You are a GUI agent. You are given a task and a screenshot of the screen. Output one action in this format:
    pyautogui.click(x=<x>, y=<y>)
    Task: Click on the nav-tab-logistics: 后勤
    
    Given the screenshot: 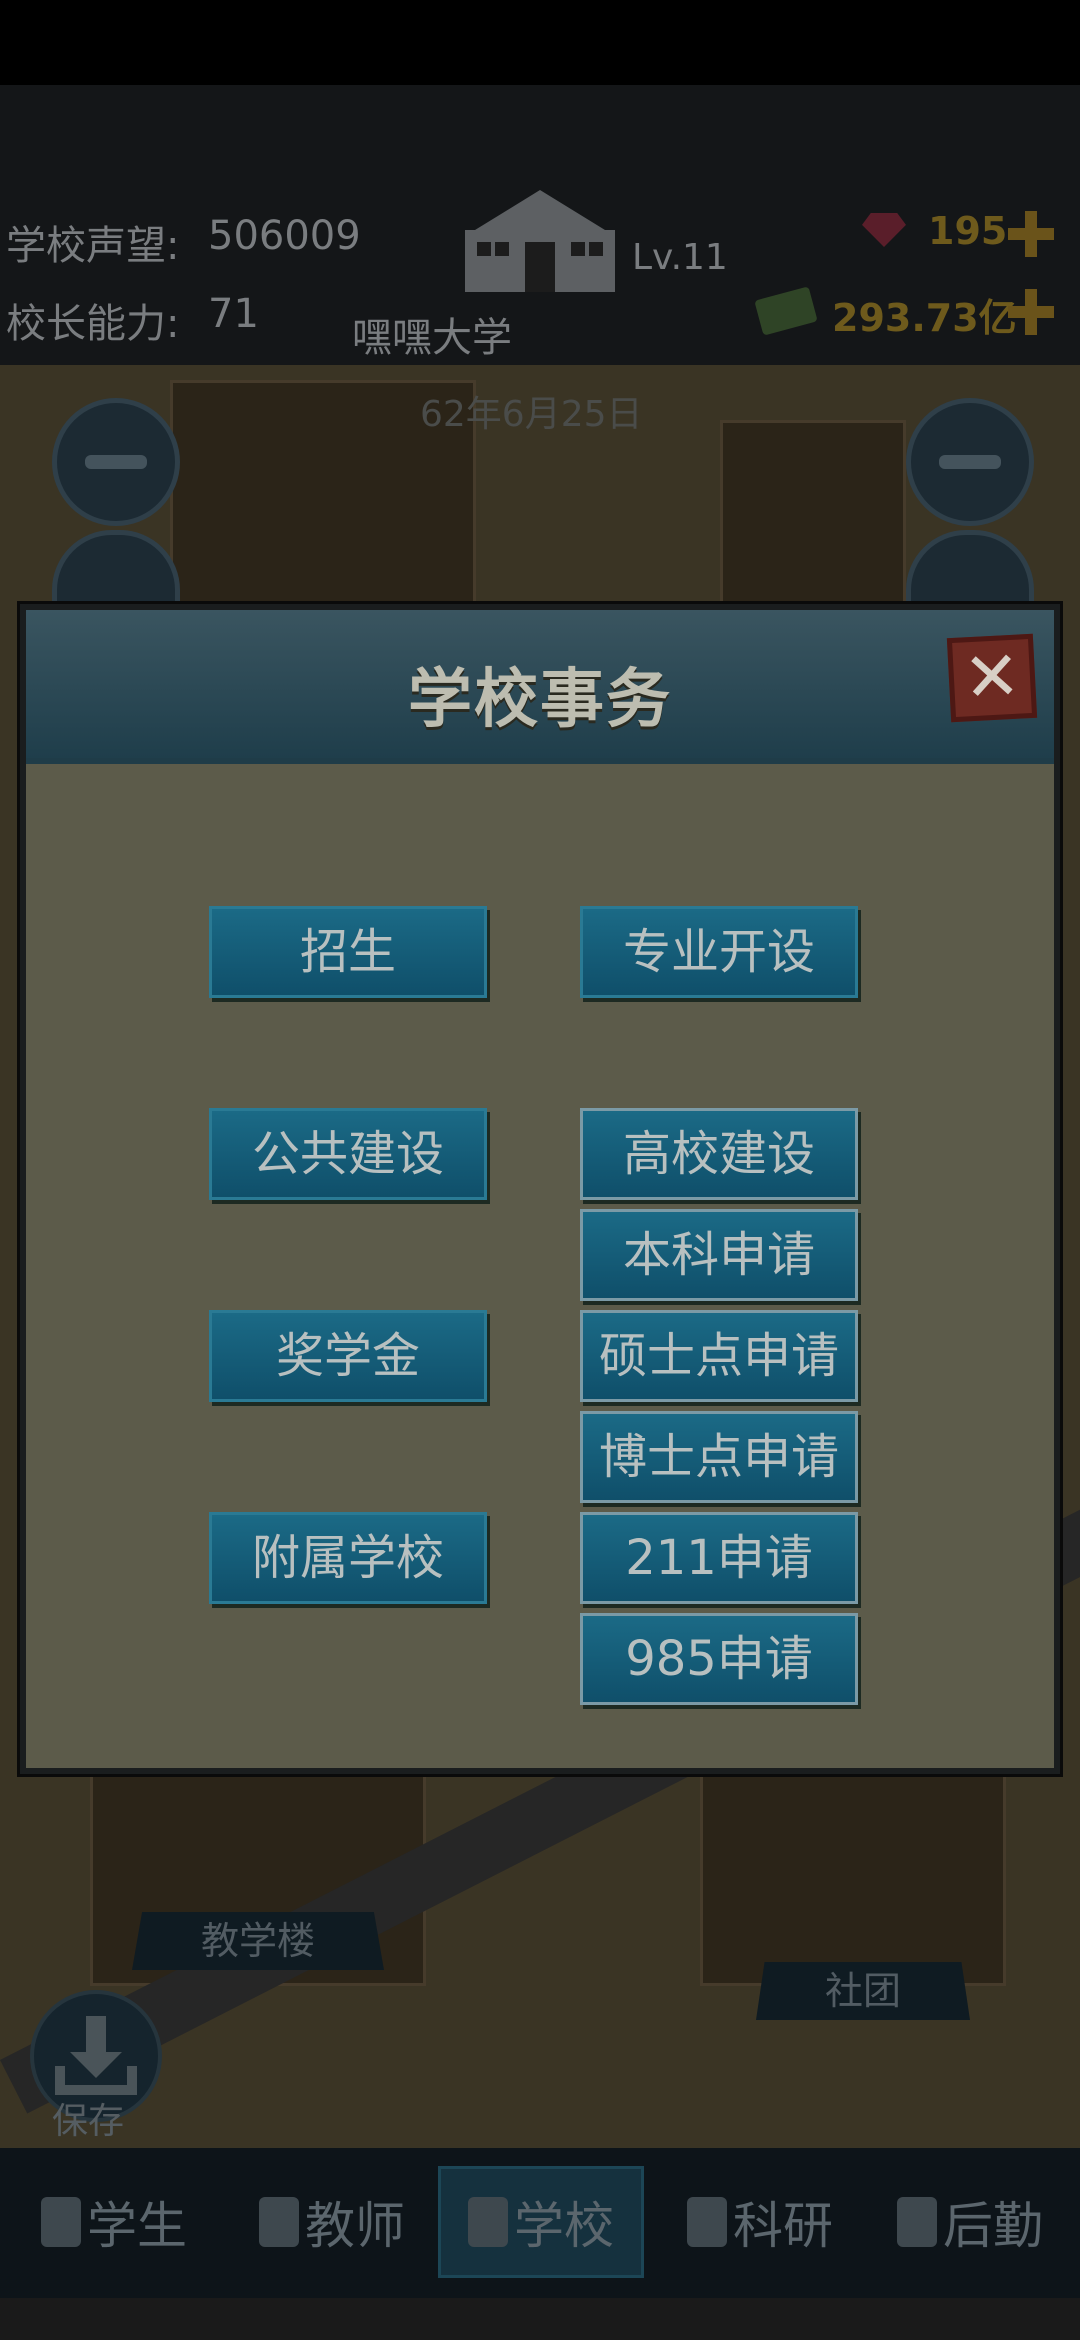 What is the action you would take?
    pyautogui.click(x=970, y=2222)
    